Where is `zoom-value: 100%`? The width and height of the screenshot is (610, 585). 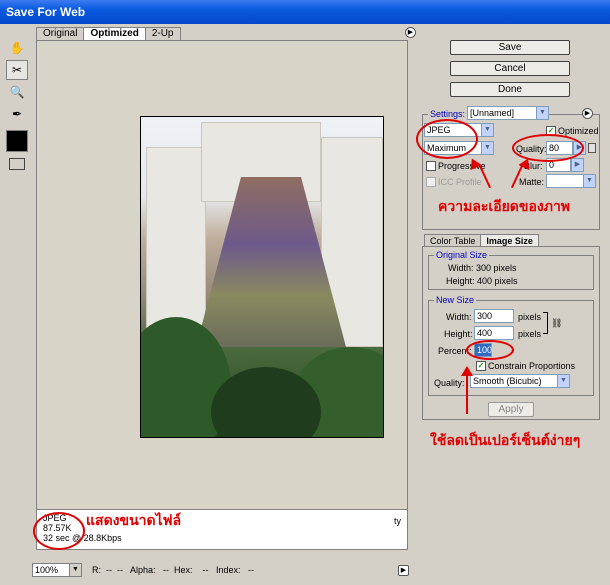 zoom-value: 100% is located at coordinates (47, 570).